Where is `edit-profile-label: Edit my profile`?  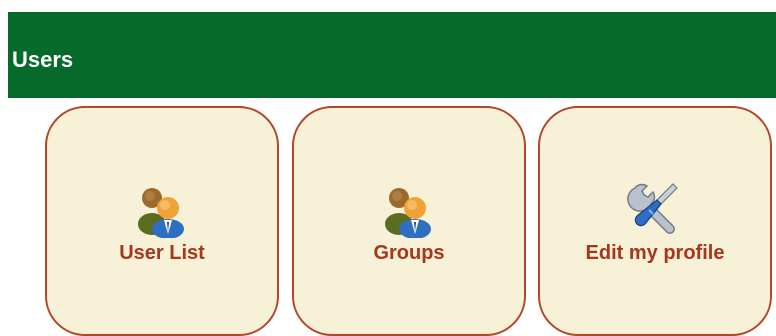
edit-profile-label: Edit my profile is located at coordinates (655, 253).